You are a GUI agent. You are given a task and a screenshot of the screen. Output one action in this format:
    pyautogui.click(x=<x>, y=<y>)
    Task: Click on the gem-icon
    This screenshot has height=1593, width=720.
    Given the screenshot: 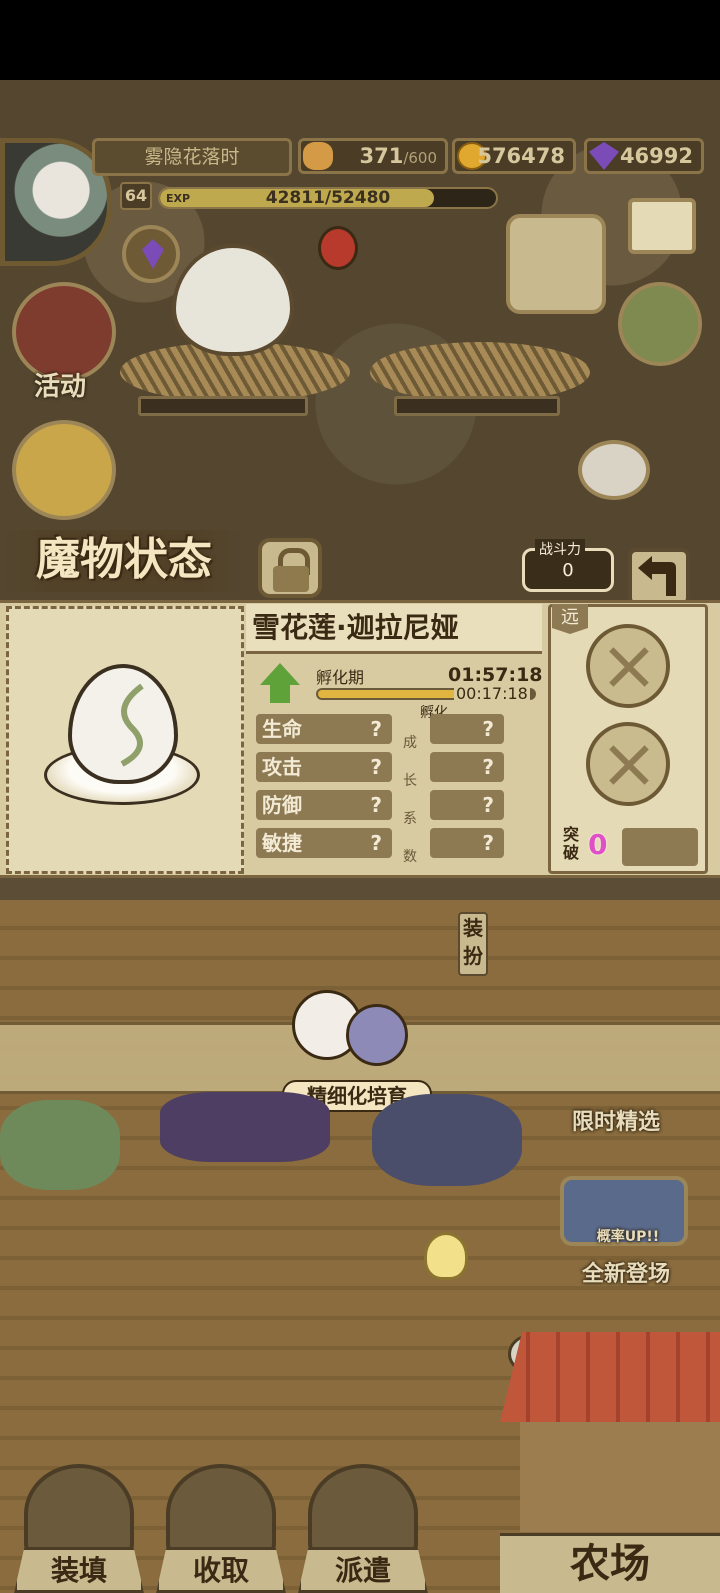 What is the action you would take?
    pyautogui.click(x=604, y=156)
    